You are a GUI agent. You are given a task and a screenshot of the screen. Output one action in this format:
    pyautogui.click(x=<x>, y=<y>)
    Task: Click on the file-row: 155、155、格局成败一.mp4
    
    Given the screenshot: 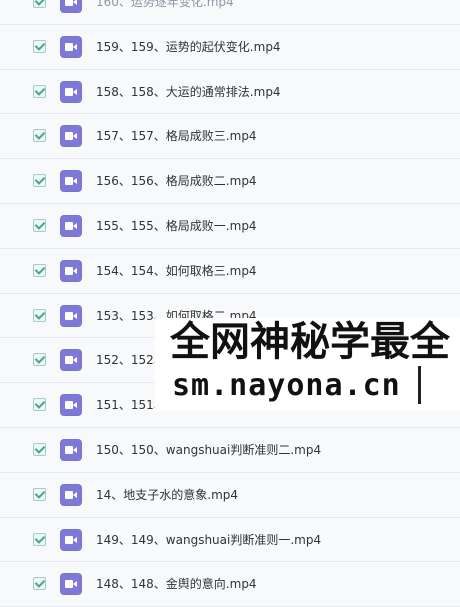 What is the action you would take?
    pyautogui.click(x=230, y=226)
    